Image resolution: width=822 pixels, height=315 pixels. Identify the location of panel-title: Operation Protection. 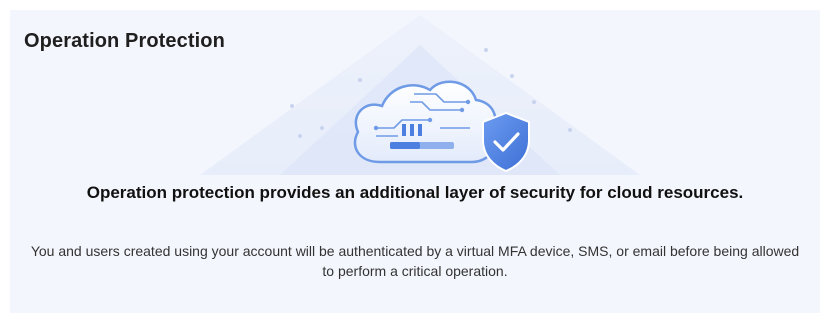
(124, 41).